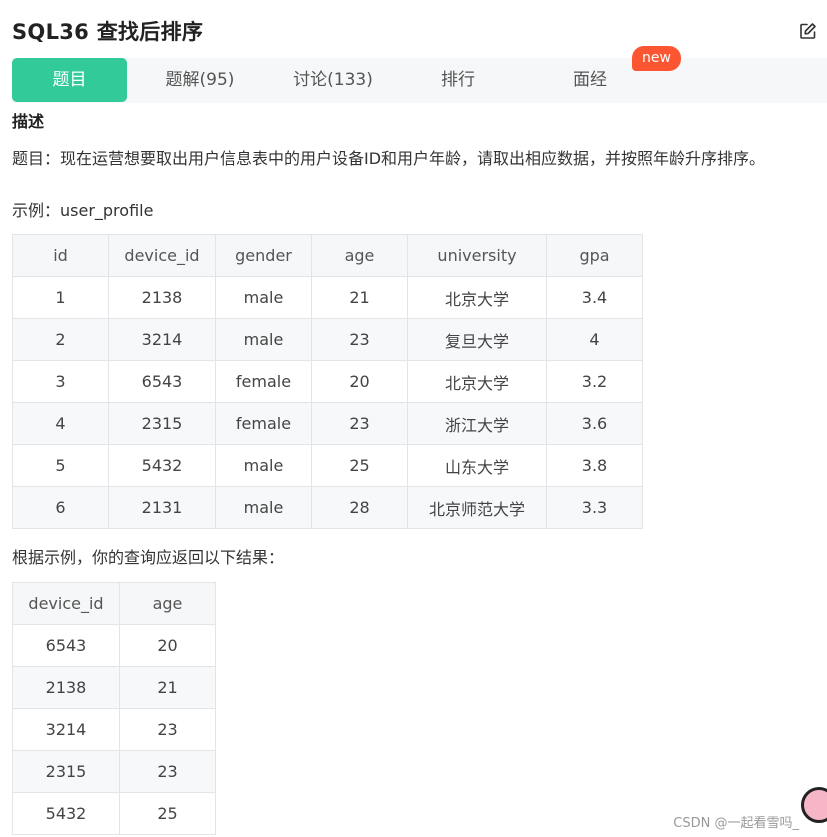  What do you see at coordinates (162, 507) in the screenshot?
I see `table-cell: 2131` at bounding box center [162, 507].